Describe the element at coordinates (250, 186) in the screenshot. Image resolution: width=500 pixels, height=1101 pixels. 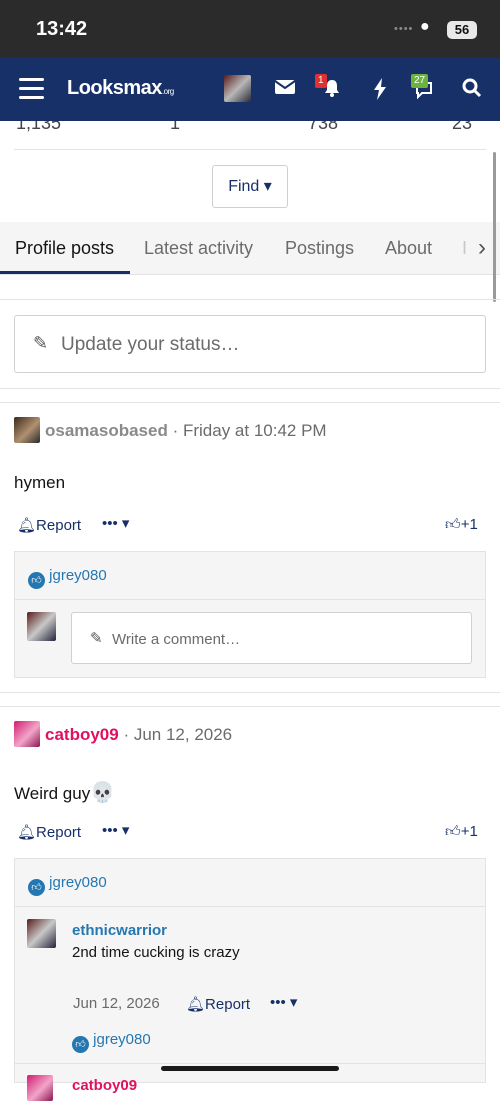
I see `find-button: Find ▾` at that location.